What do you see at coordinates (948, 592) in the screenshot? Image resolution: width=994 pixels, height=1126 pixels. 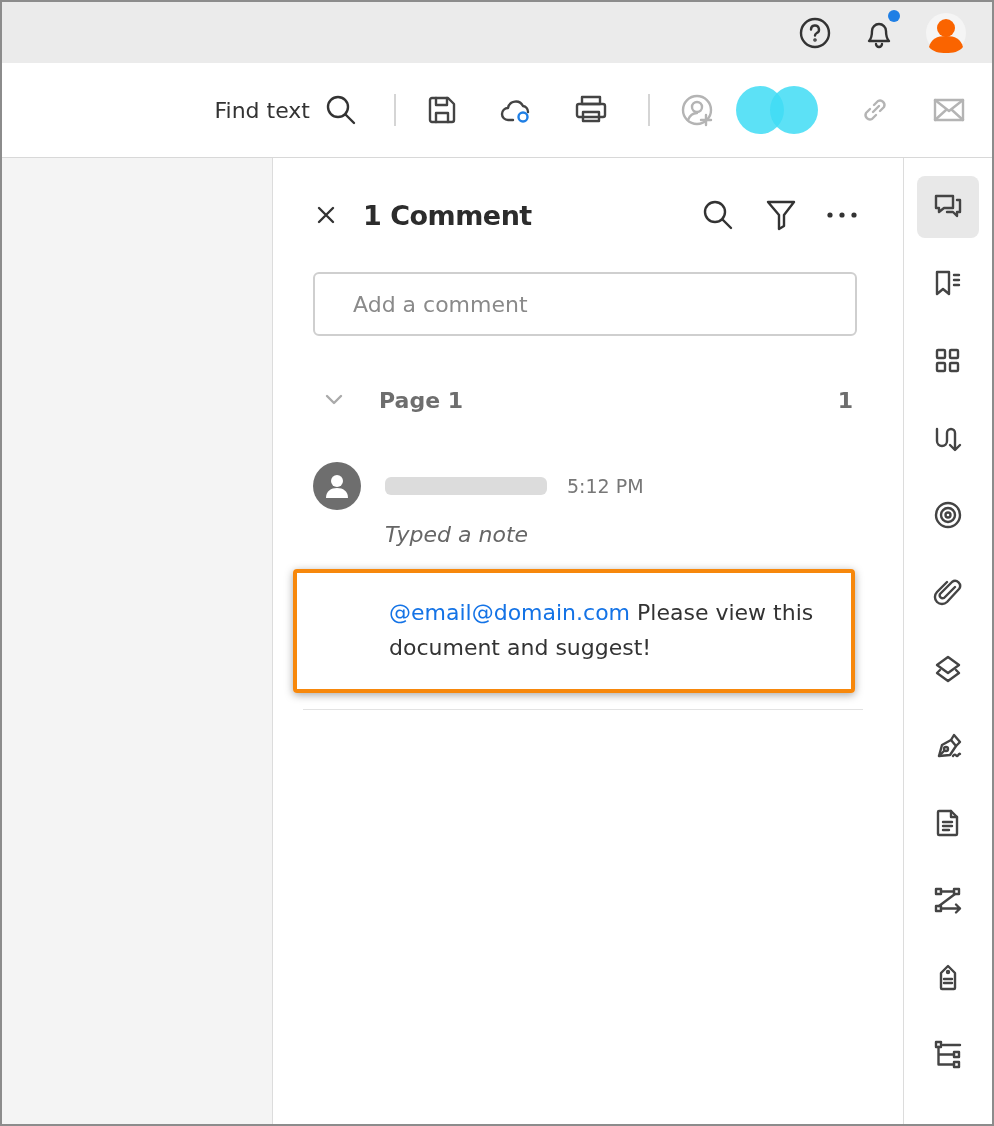 I see `paperclip-icon` at bounding box center [948, 592].